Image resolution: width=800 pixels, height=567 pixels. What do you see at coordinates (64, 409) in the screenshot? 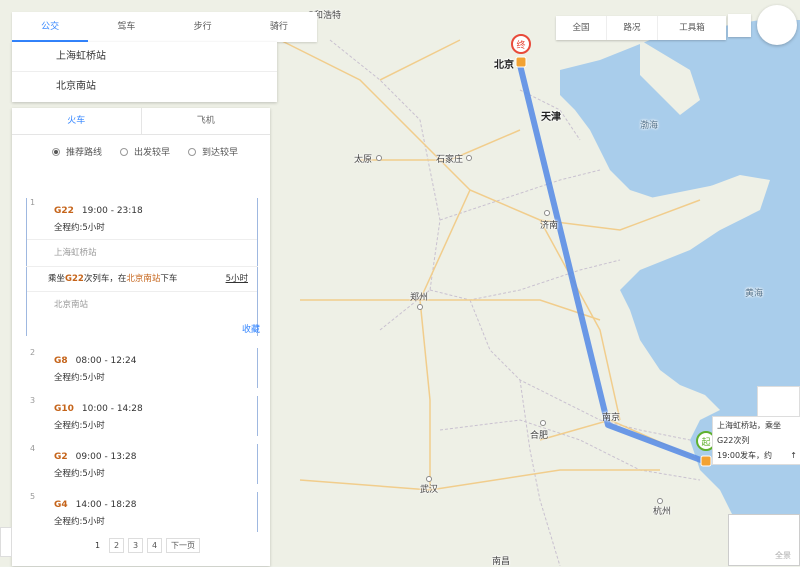
I see `train-code: G10` at bounding box center [64, 409].